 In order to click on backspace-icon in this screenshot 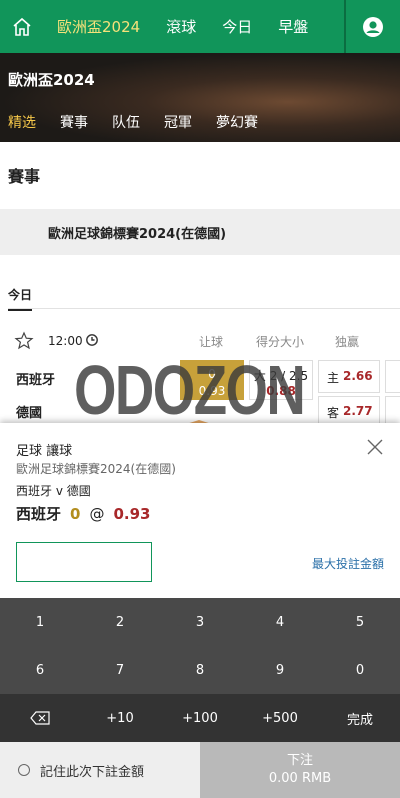, I will do `click(40, 718)`.